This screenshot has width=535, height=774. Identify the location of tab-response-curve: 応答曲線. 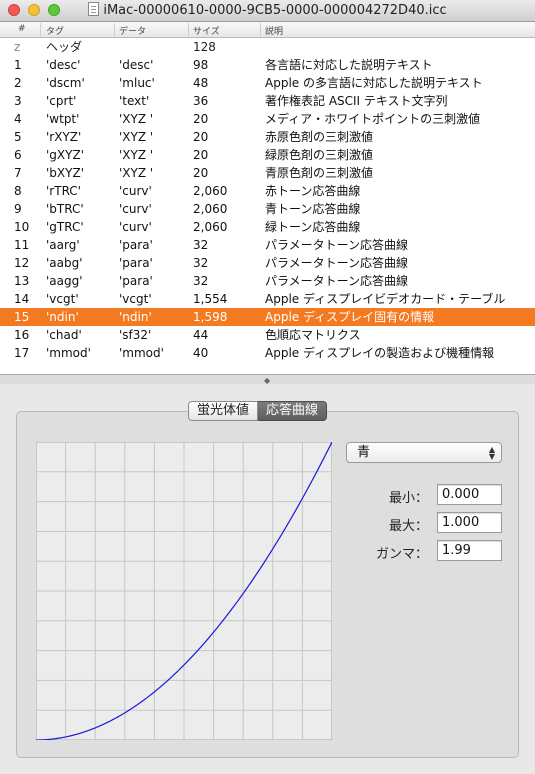
(293, 411).